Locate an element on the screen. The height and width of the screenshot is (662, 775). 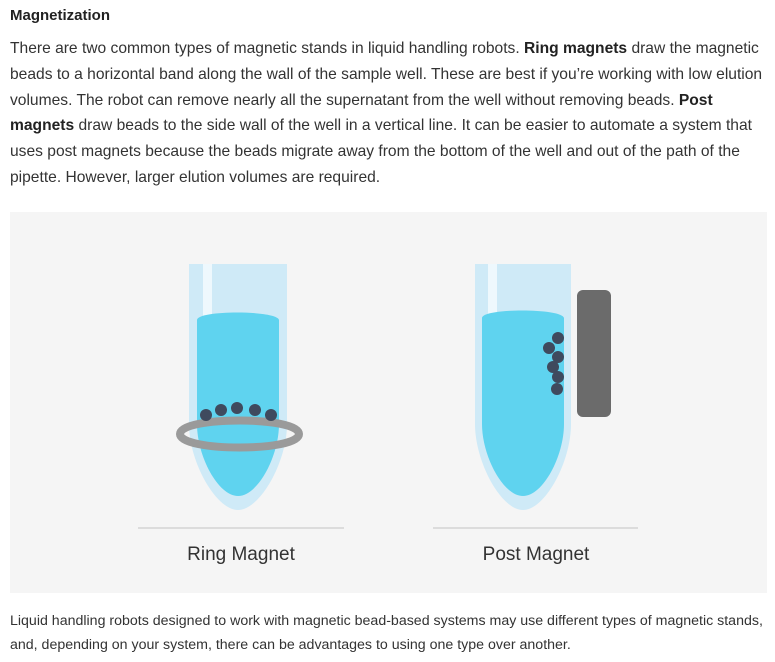
ring-magnets-term: Ring magnets is located at coordinates (576, 48).